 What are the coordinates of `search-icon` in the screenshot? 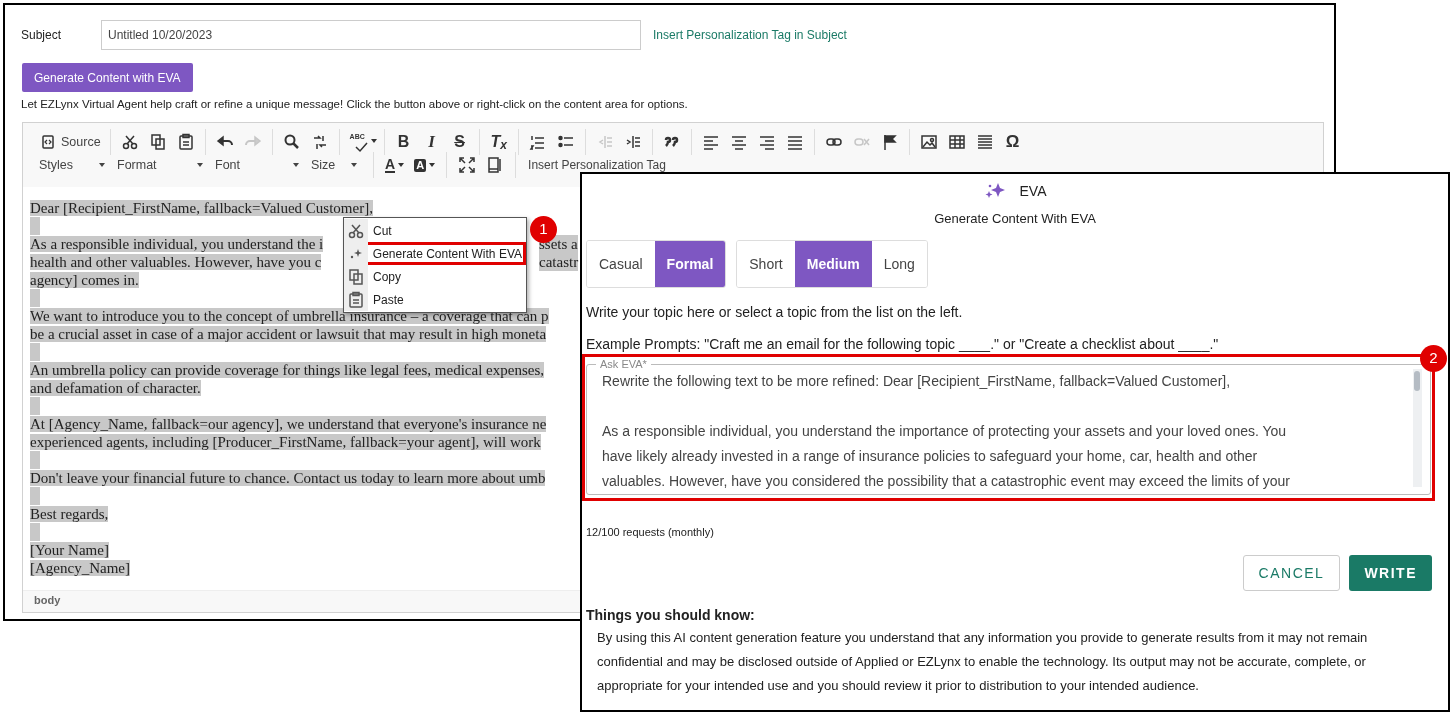 It's located at (291, 142).